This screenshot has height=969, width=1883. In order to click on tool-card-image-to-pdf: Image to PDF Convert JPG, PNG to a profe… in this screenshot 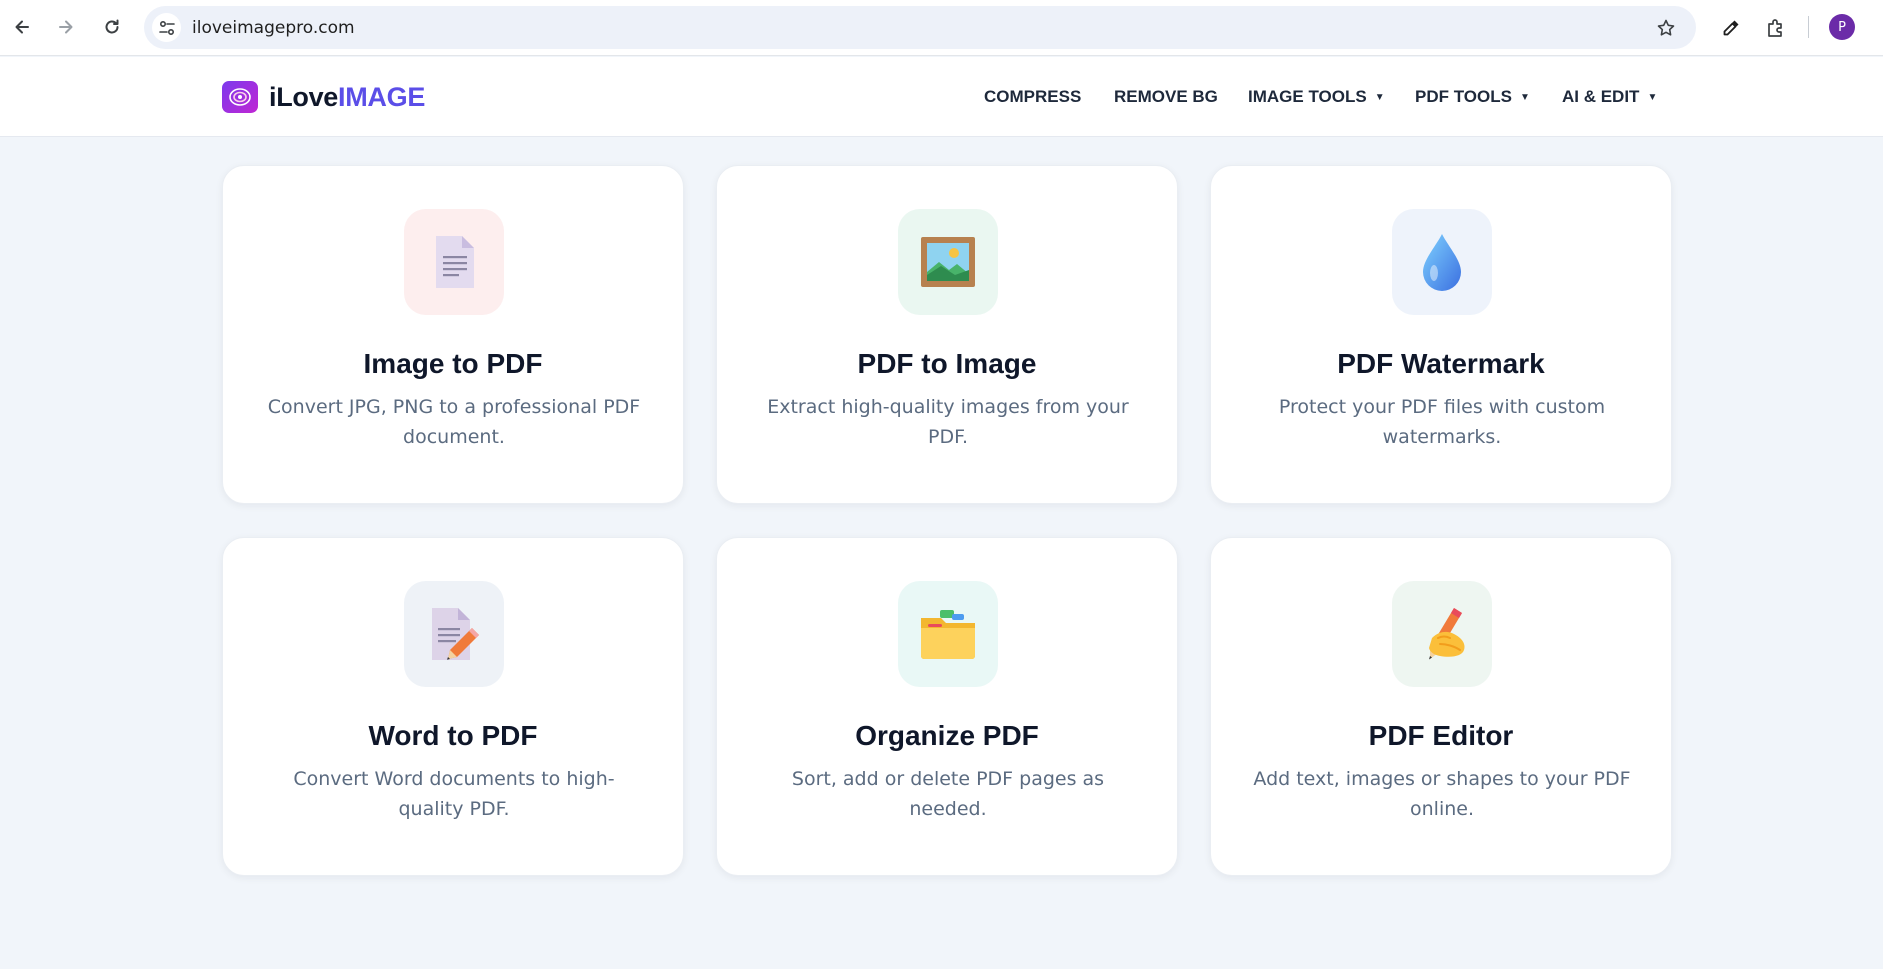, I will do `click(453, 334)`.